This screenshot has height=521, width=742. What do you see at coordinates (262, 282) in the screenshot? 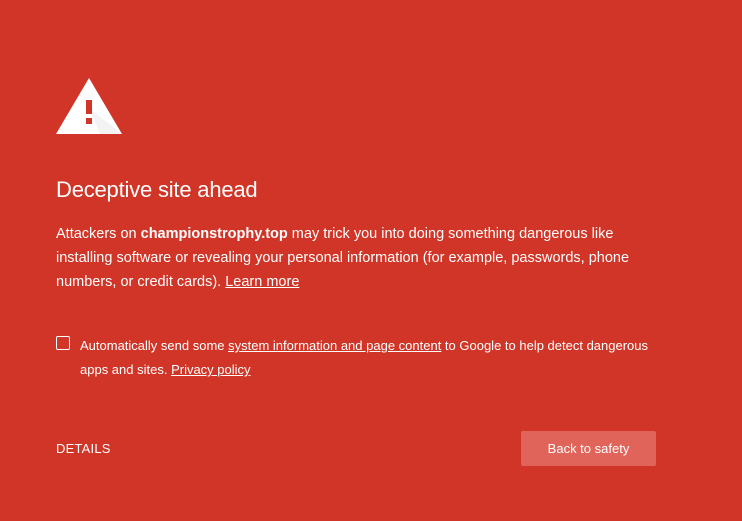
I see `learn-more-link: Learn more` at bounding box center [262, 282].